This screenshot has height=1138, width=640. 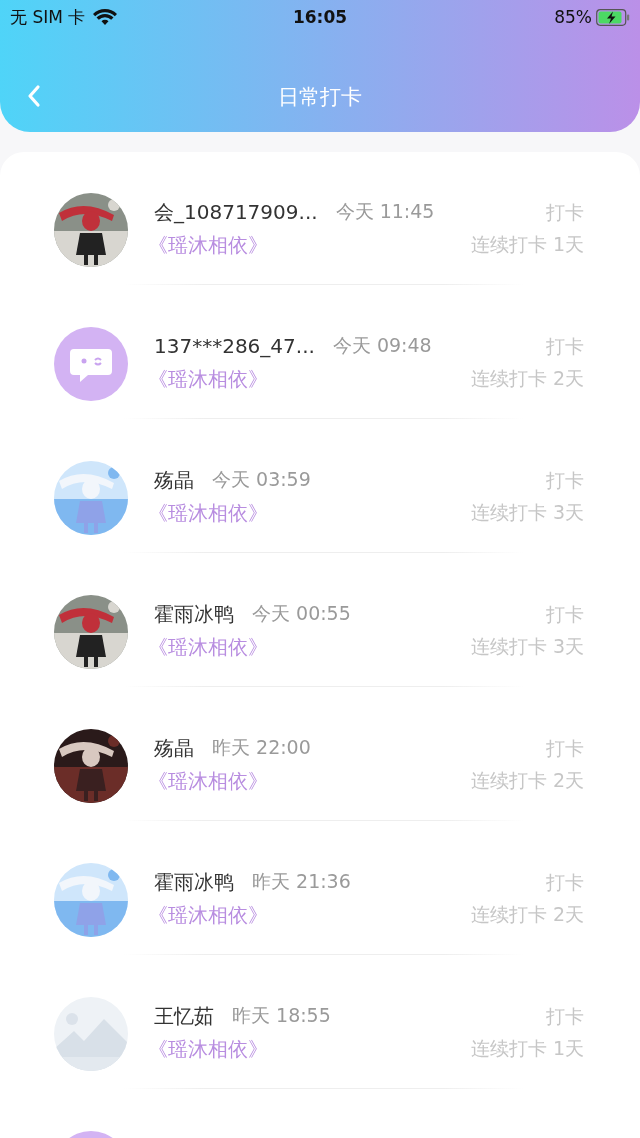 What do you see at coordinates (385, 211) in the screenshot?
I see `timestamp: 今天 11:45` at bounding box center [385, 211].